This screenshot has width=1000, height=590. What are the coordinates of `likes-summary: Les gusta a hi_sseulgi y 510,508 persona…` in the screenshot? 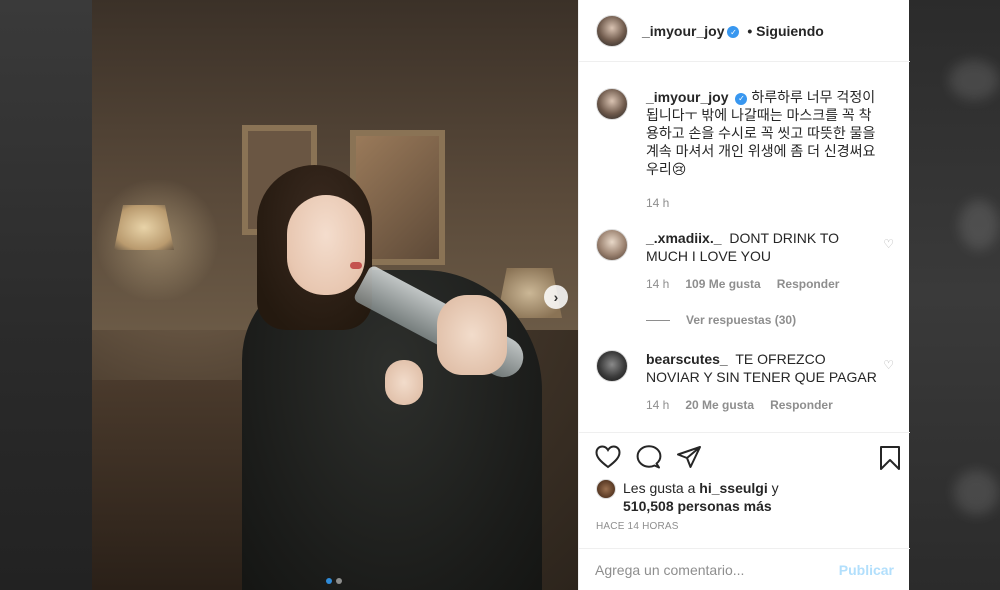 It's located at (687, 497).